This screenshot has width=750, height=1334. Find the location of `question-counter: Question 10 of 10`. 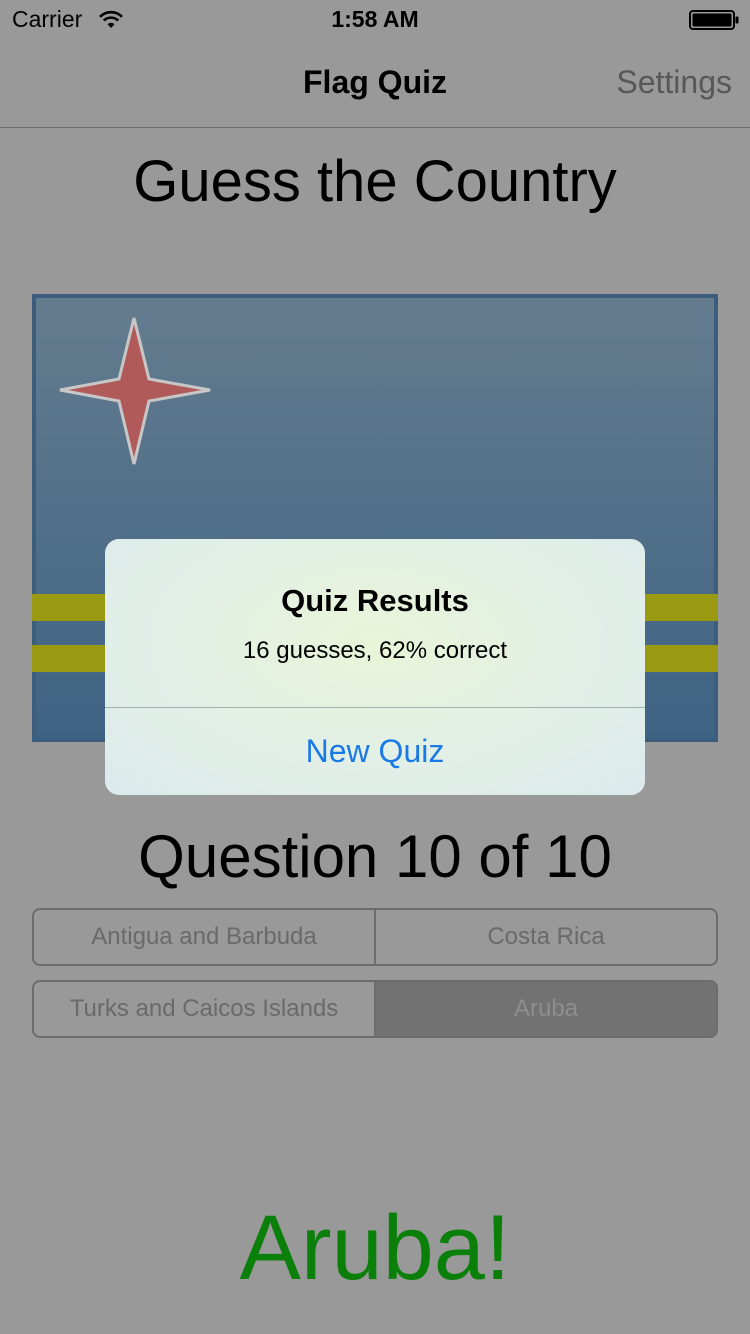

question-counter: Question 10 of 10 is located at coordinates (375, 856).